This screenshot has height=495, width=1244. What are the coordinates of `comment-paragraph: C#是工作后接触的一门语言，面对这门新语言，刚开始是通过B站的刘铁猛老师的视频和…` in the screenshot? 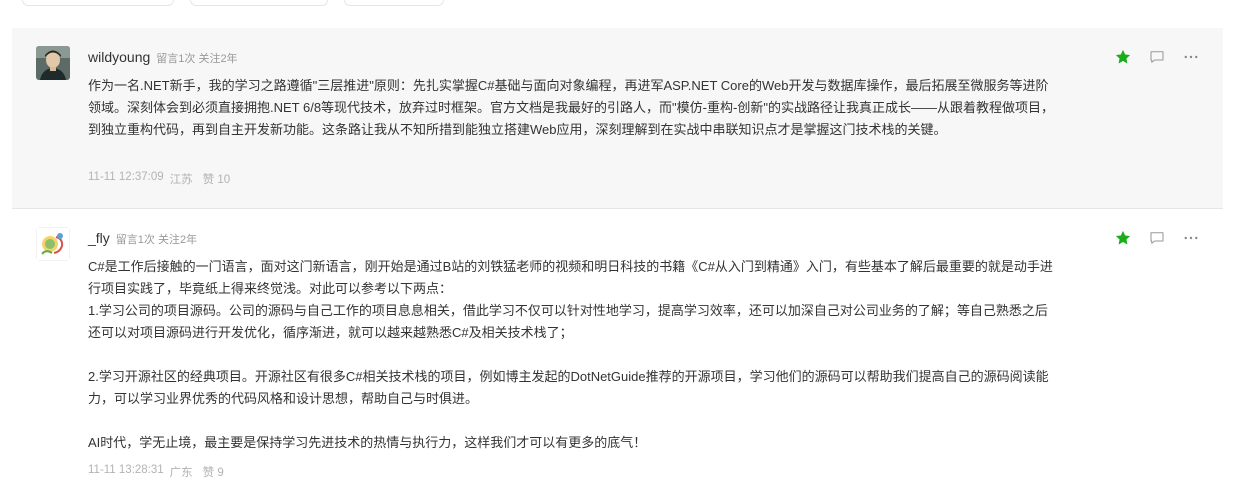 It's located at (570, 299).